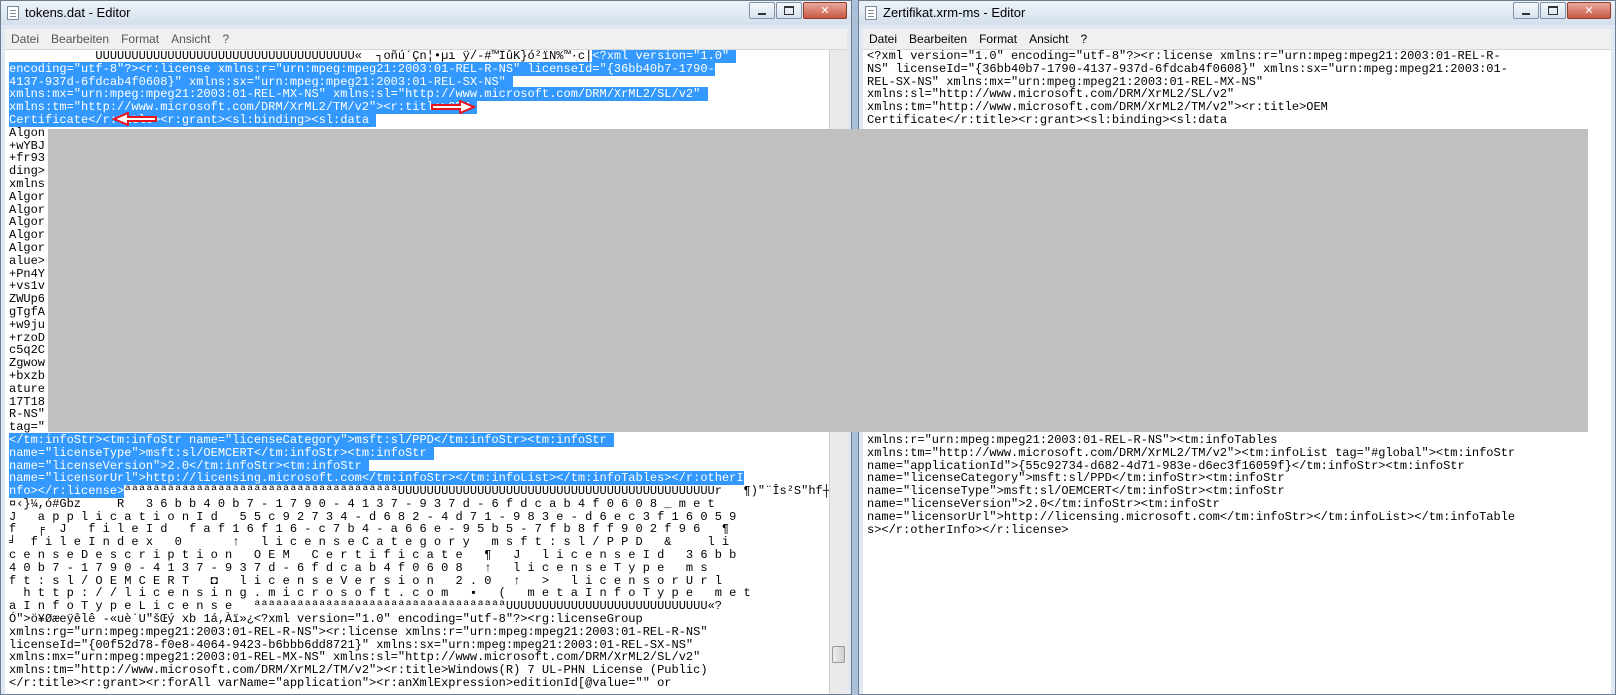  I want to click on window-title: tokens.dat - Editor, so click(78, 12).